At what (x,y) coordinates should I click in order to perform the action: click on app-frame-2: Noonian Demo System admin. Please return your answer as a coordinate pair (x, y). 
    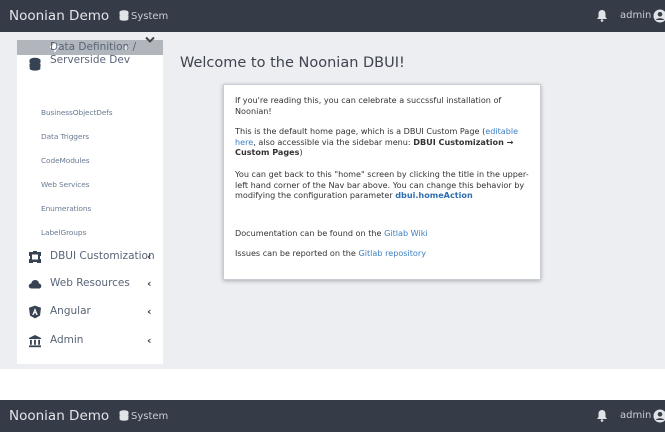
    Looking at the image, I should click on (332, 415).